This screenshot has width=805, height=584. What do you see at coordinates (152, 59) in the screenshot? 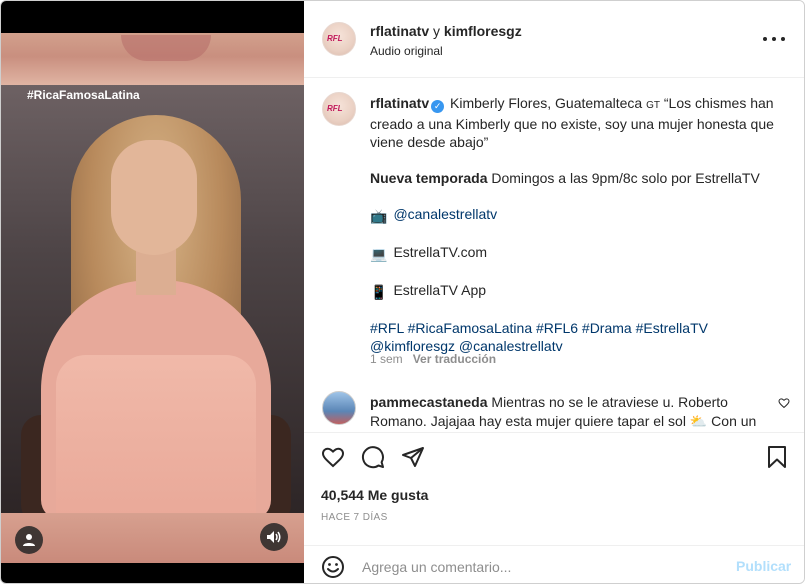
I see `video-frame-top` at bounding box center [152, 59].